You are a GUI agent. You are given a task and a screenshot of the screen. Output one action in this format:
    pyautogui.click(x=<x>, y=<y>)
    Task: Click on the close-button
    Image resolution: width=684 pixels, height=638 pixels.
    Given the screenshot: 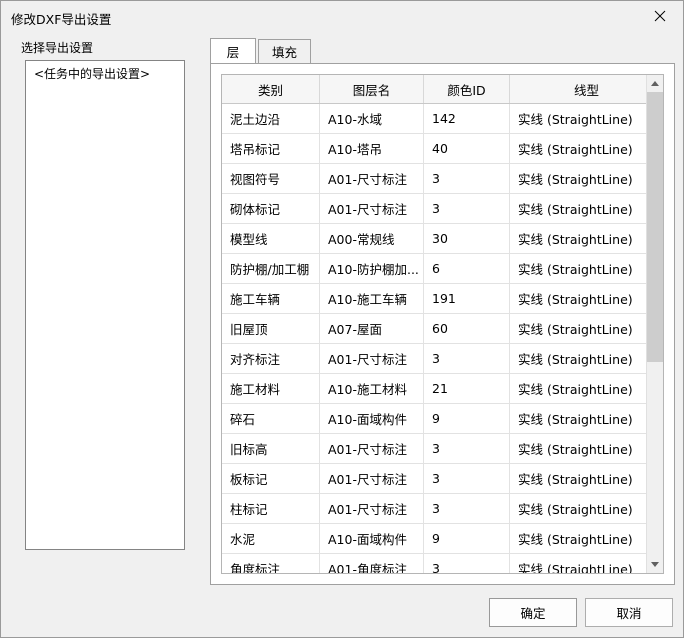 What is the action you would take?
    pyautogui.click(x=660, y=16)
    